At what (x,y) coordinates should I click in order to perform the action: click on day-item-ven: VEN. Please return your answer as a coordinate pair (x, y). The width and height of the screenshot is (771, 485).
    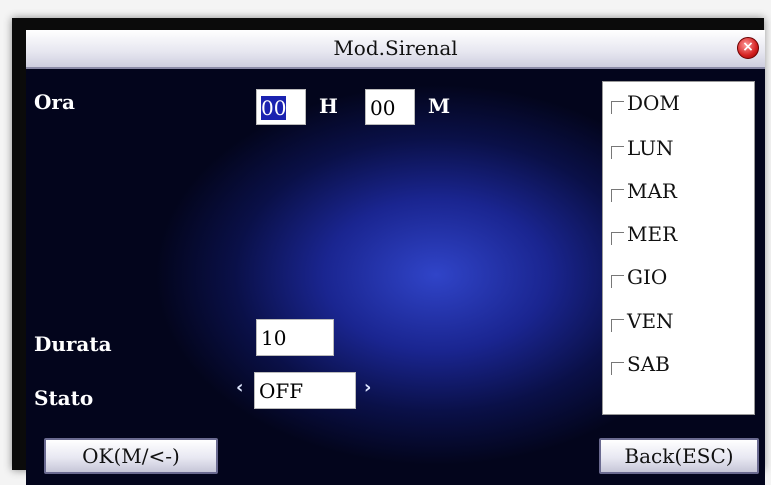
    Looking at the image, I should click on (642, 321).